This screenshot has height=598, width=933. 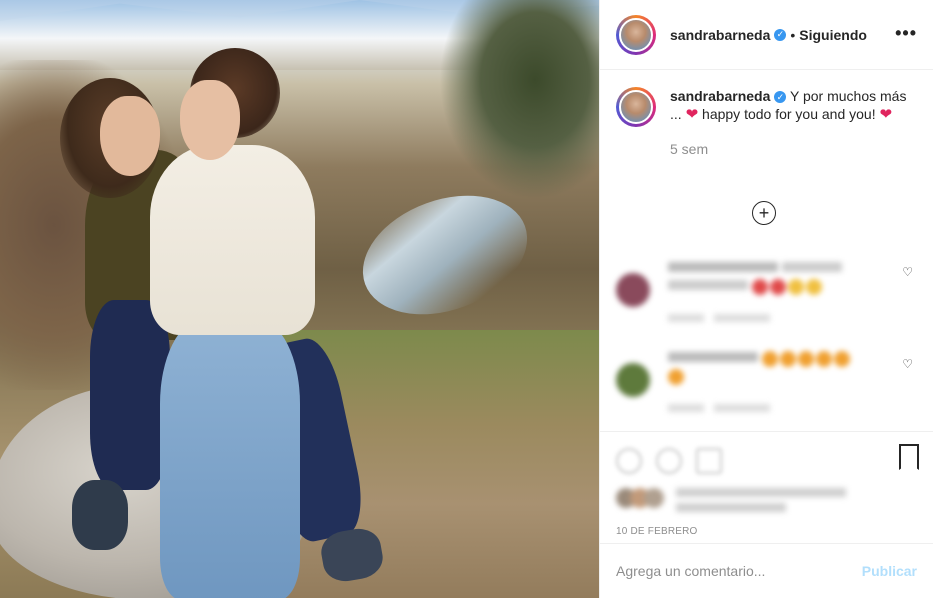 What do you see at coordinates (692, 114) in the screenshot?
I see `heart-emoji-icon: ❤` at bounding box center [692, 114].